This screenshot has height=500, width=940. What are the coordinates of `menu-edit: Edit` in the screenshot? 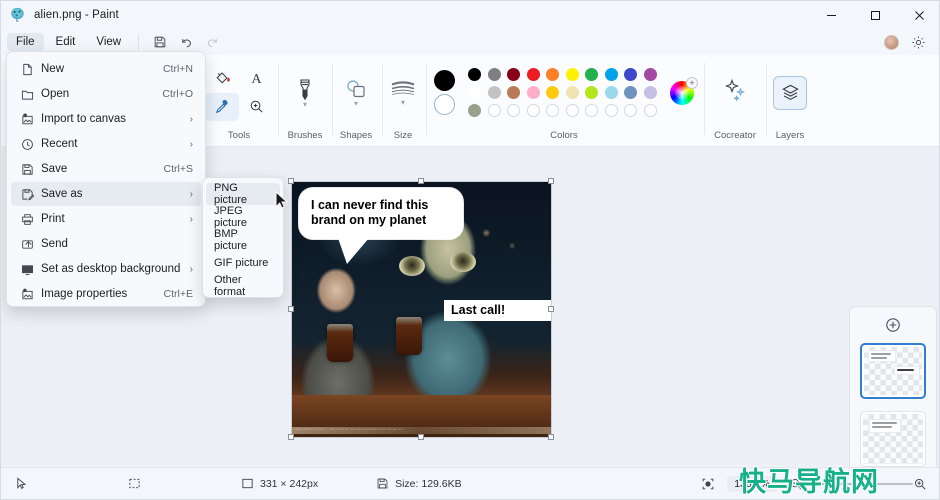 It's located at (66, 42).